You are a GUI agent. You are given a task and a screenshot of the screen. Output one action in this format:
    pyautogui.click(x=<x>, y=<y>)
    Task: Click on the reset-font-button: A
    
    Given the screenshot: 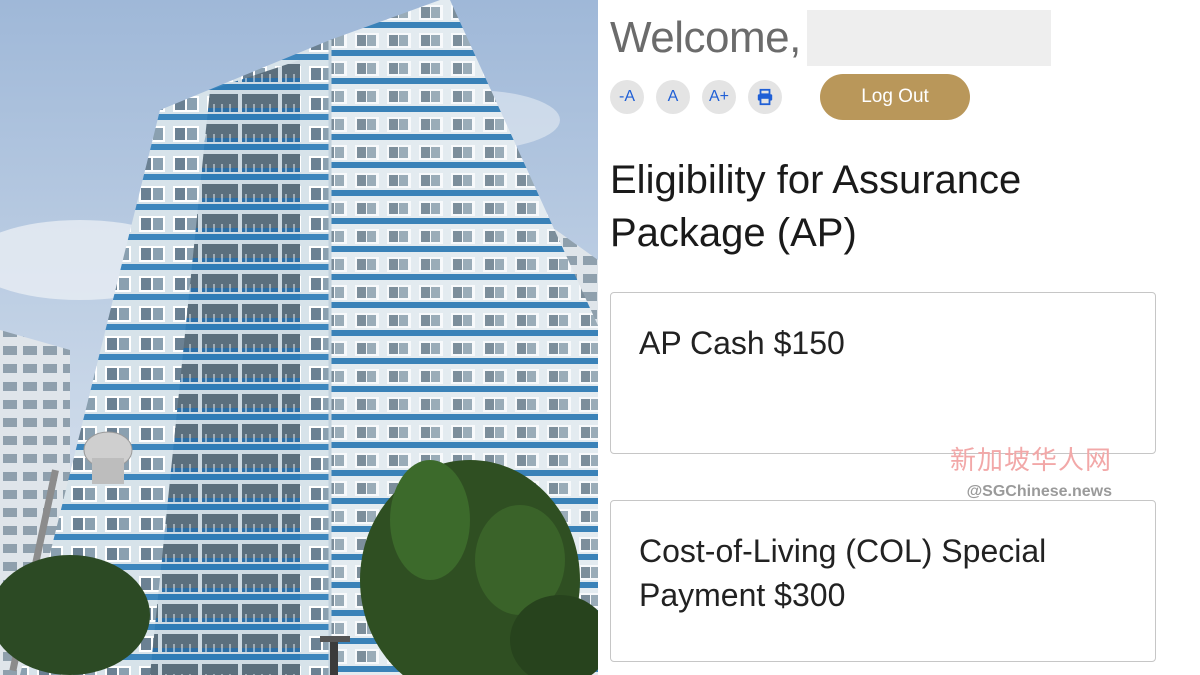 What is the action you would take?
    pyautogui.click(x=673, y=97)
    